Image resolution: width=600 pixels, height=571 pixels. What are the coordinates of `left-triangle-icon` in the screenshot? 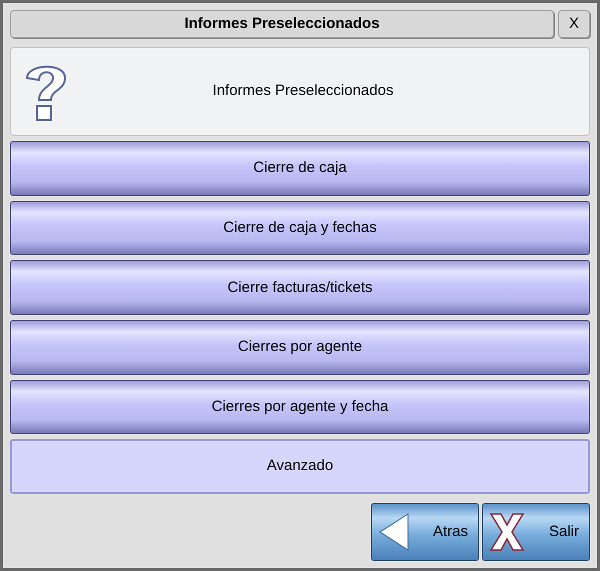 It's located at (394, 531).